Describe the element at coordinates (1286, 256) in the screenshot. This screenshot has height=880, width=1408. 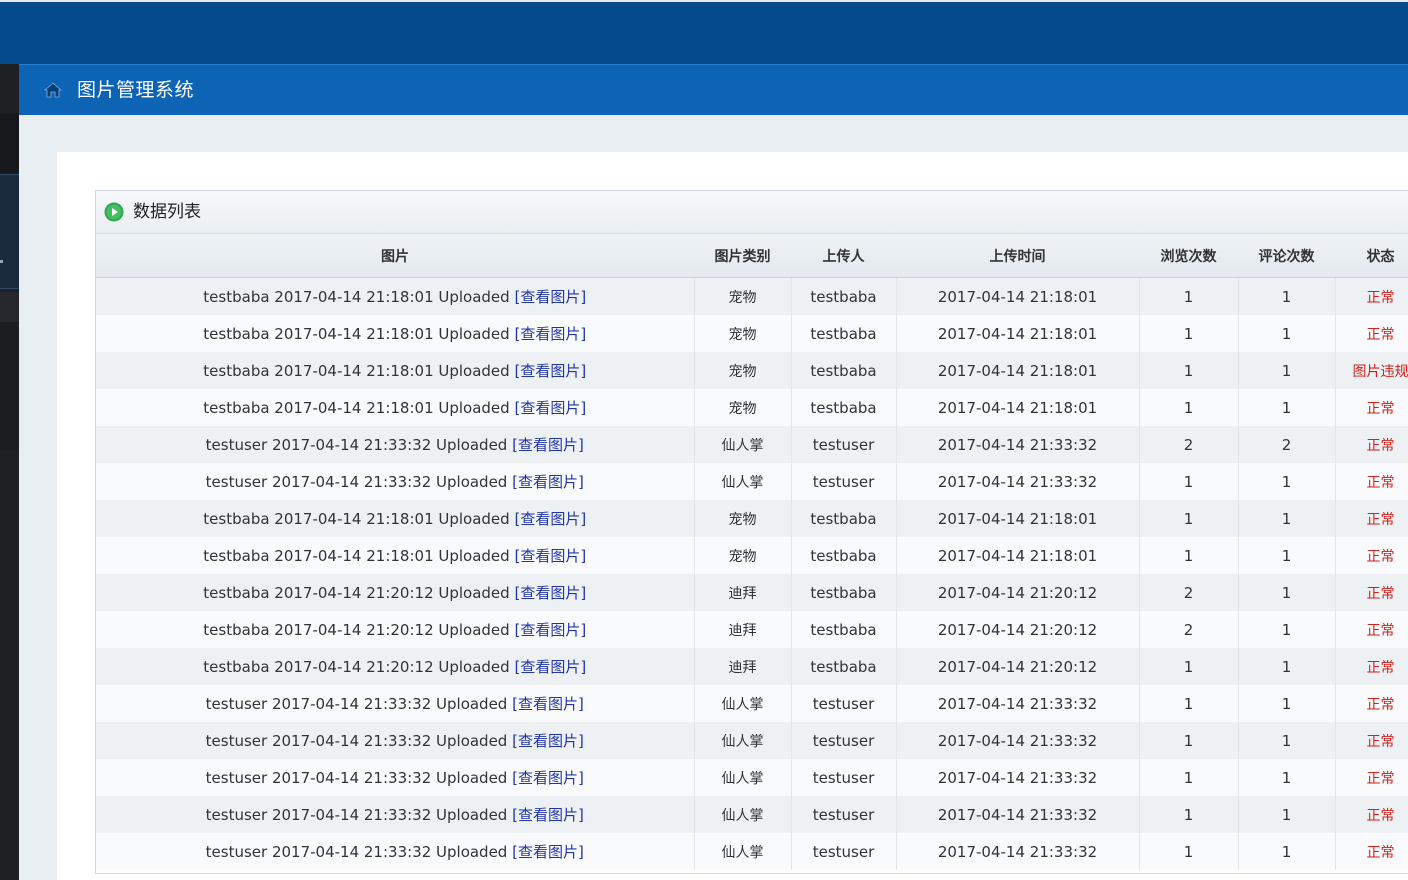
I see `column-header-comments: 评论次数` at that location.